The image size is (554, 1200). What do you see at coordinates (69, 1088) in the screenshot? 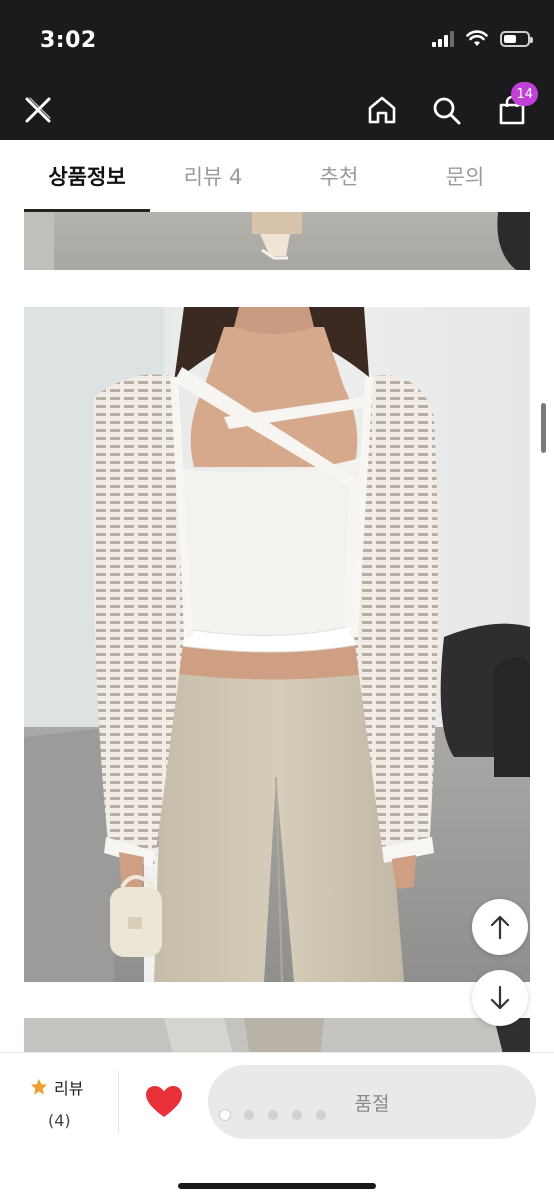
I see `review-label: 리뷰` at bounding box center [69, 1088].